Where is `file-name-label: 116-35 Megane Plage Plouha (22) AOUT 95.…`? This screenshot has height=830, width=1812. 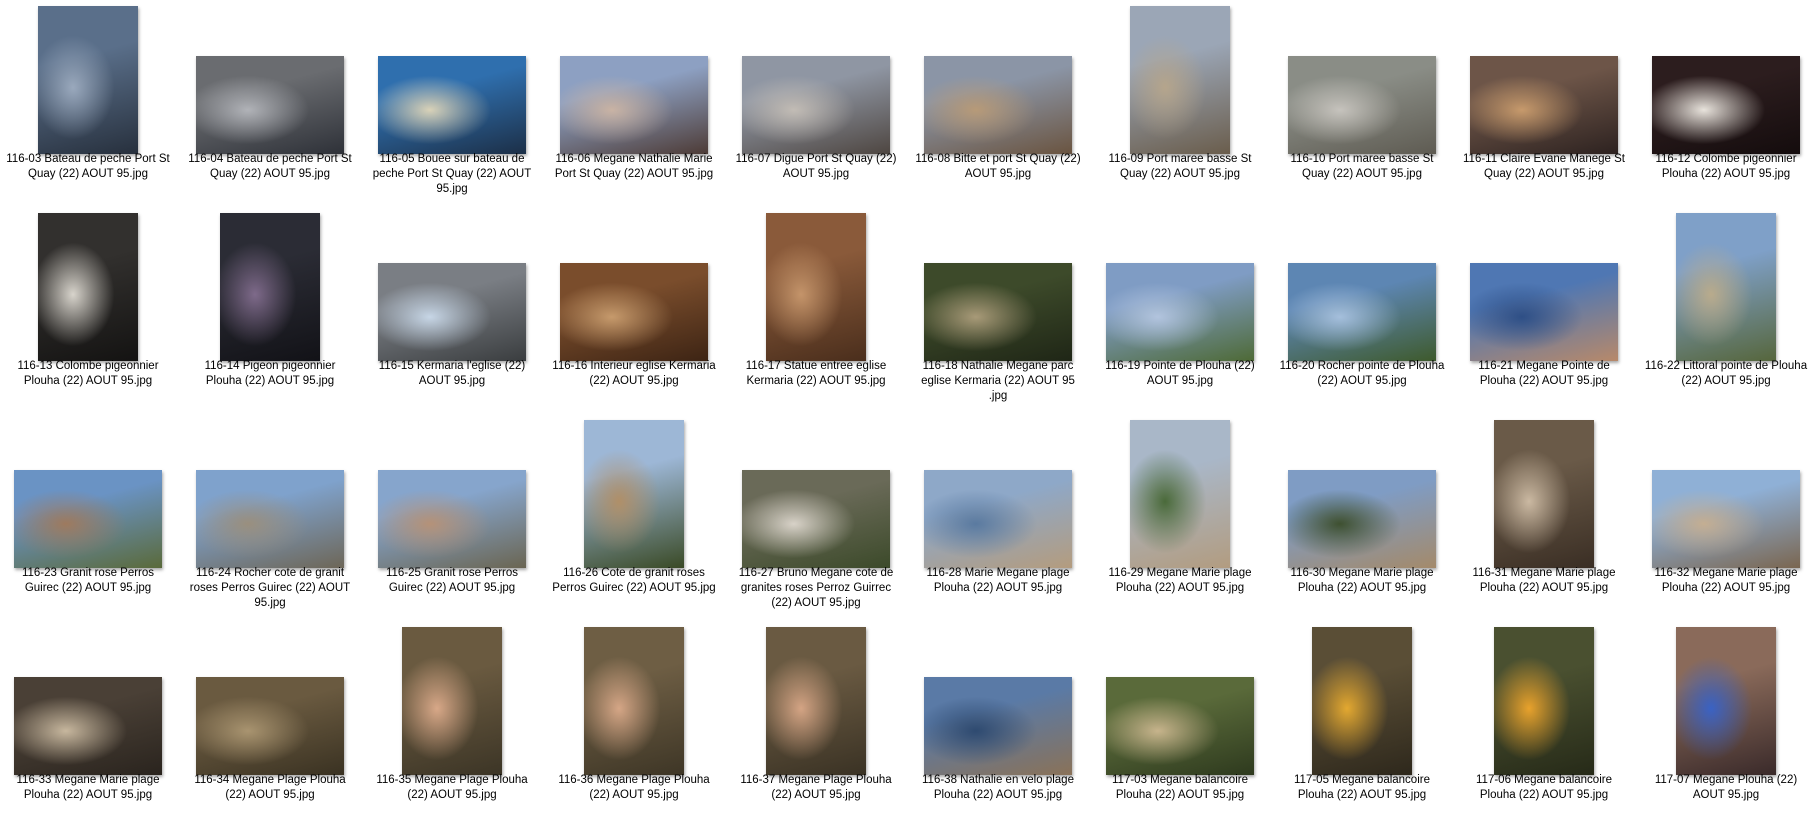
file-name-label: 116-35 Megane Plage Plouha (22) AOUT 95.… is located at coordinates (452, 787).